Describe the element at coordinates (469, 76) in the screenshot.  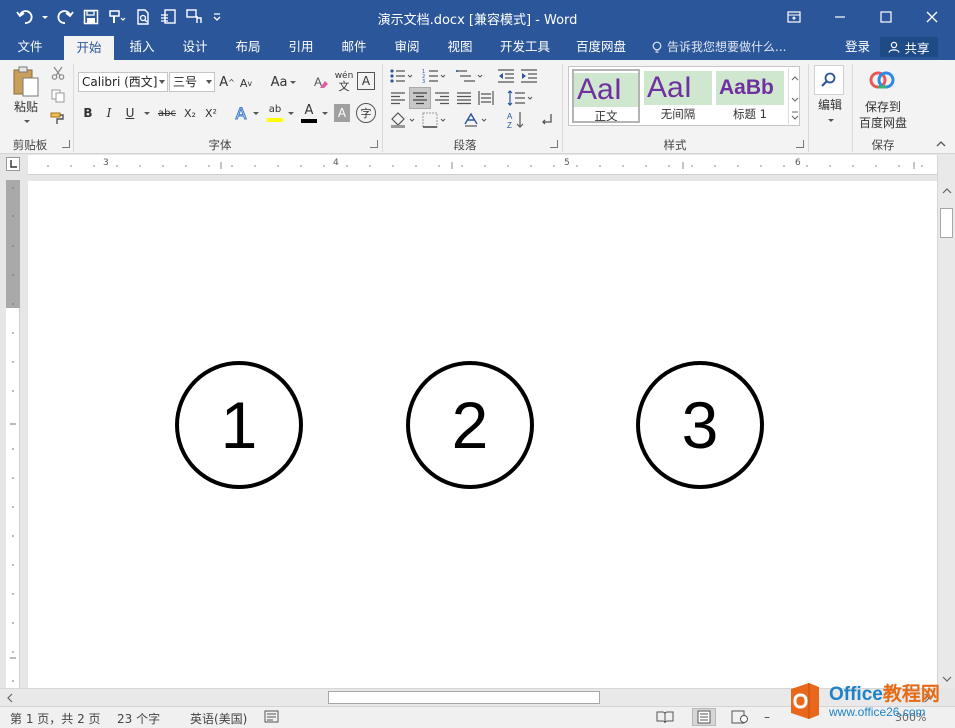
I see `multilevel-list-button` at that location.